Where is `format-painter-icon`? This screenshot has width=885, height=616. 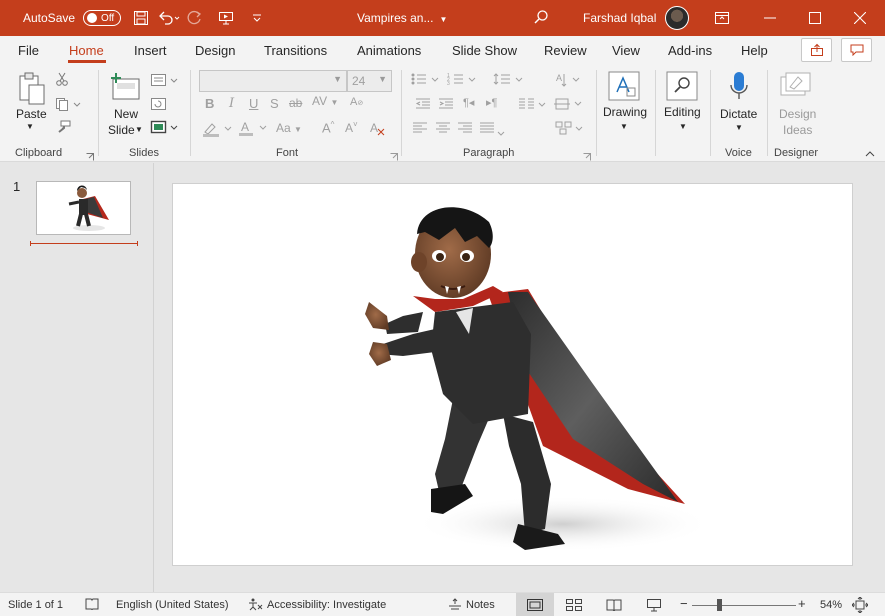 format-painter-icon is located at coordinates (63, 128).